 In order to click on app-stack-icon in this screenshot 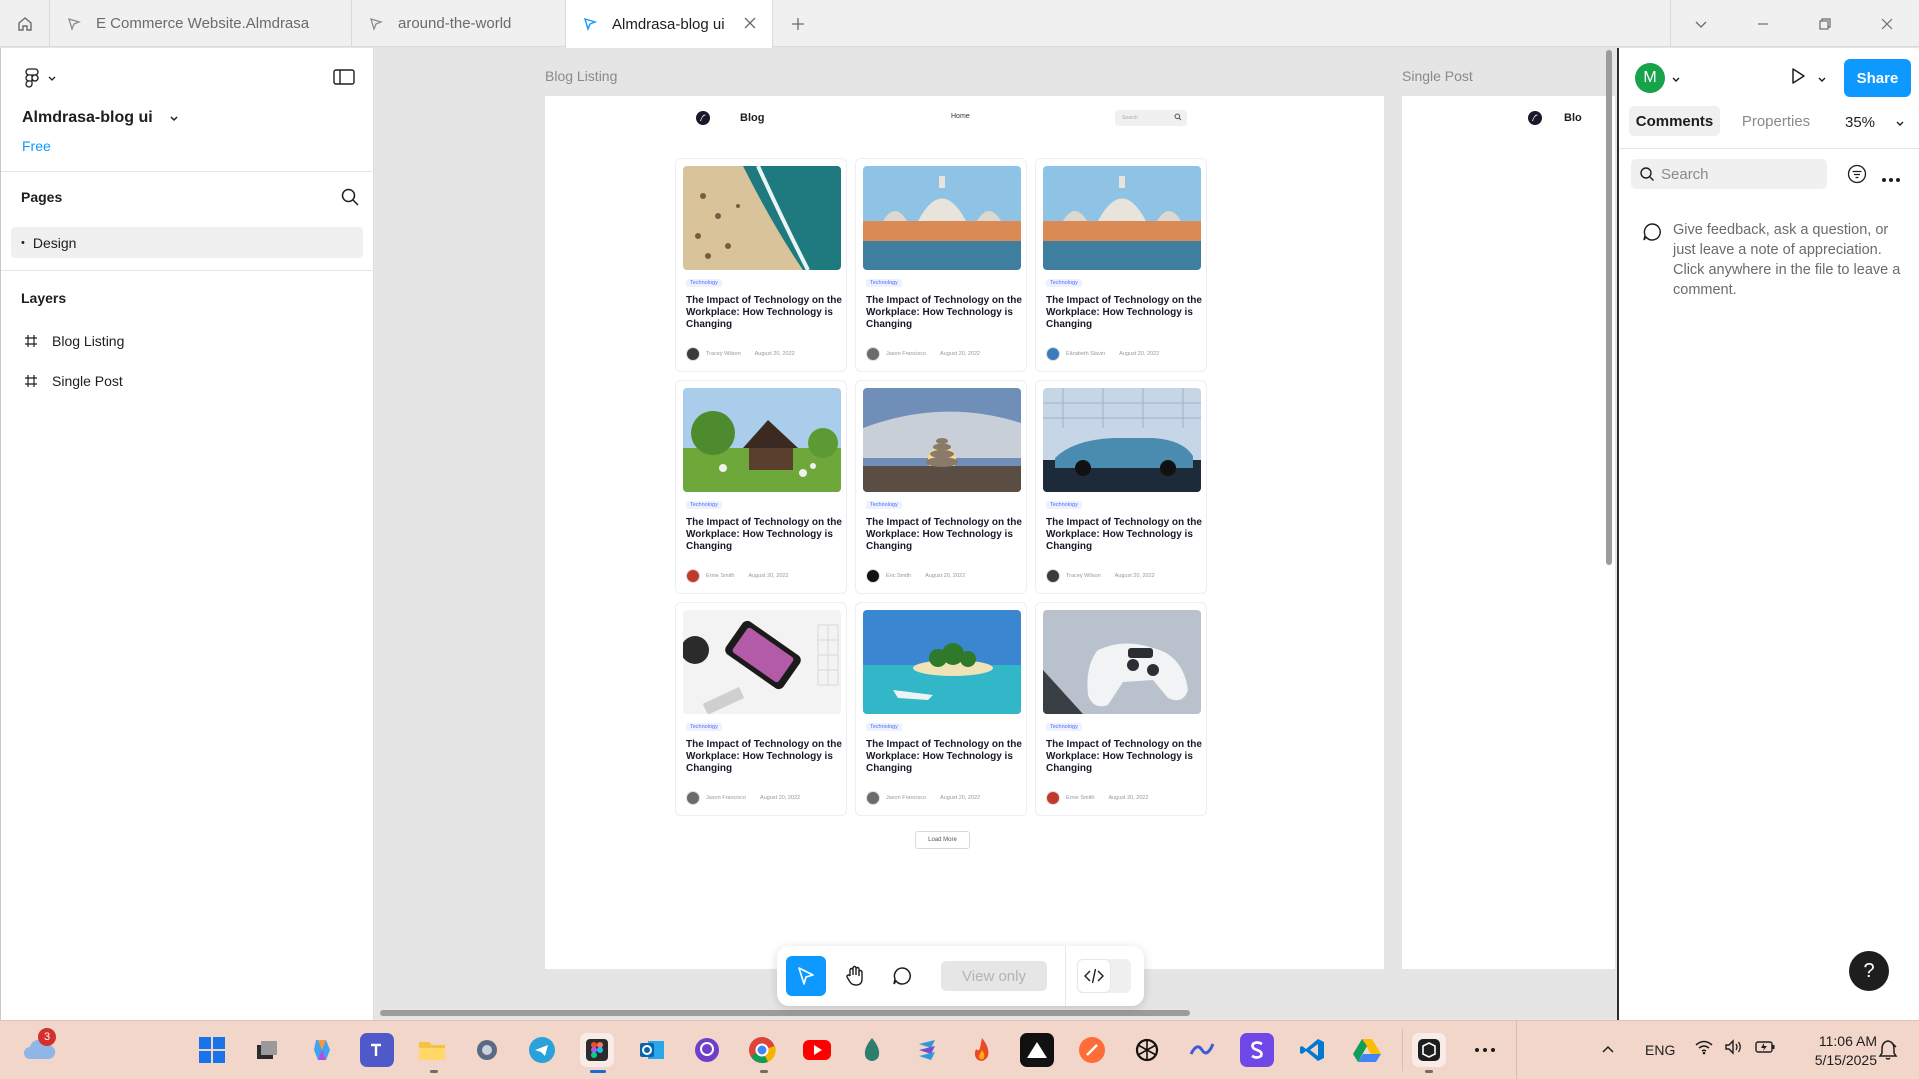, I will do `click(927, 1050)`.